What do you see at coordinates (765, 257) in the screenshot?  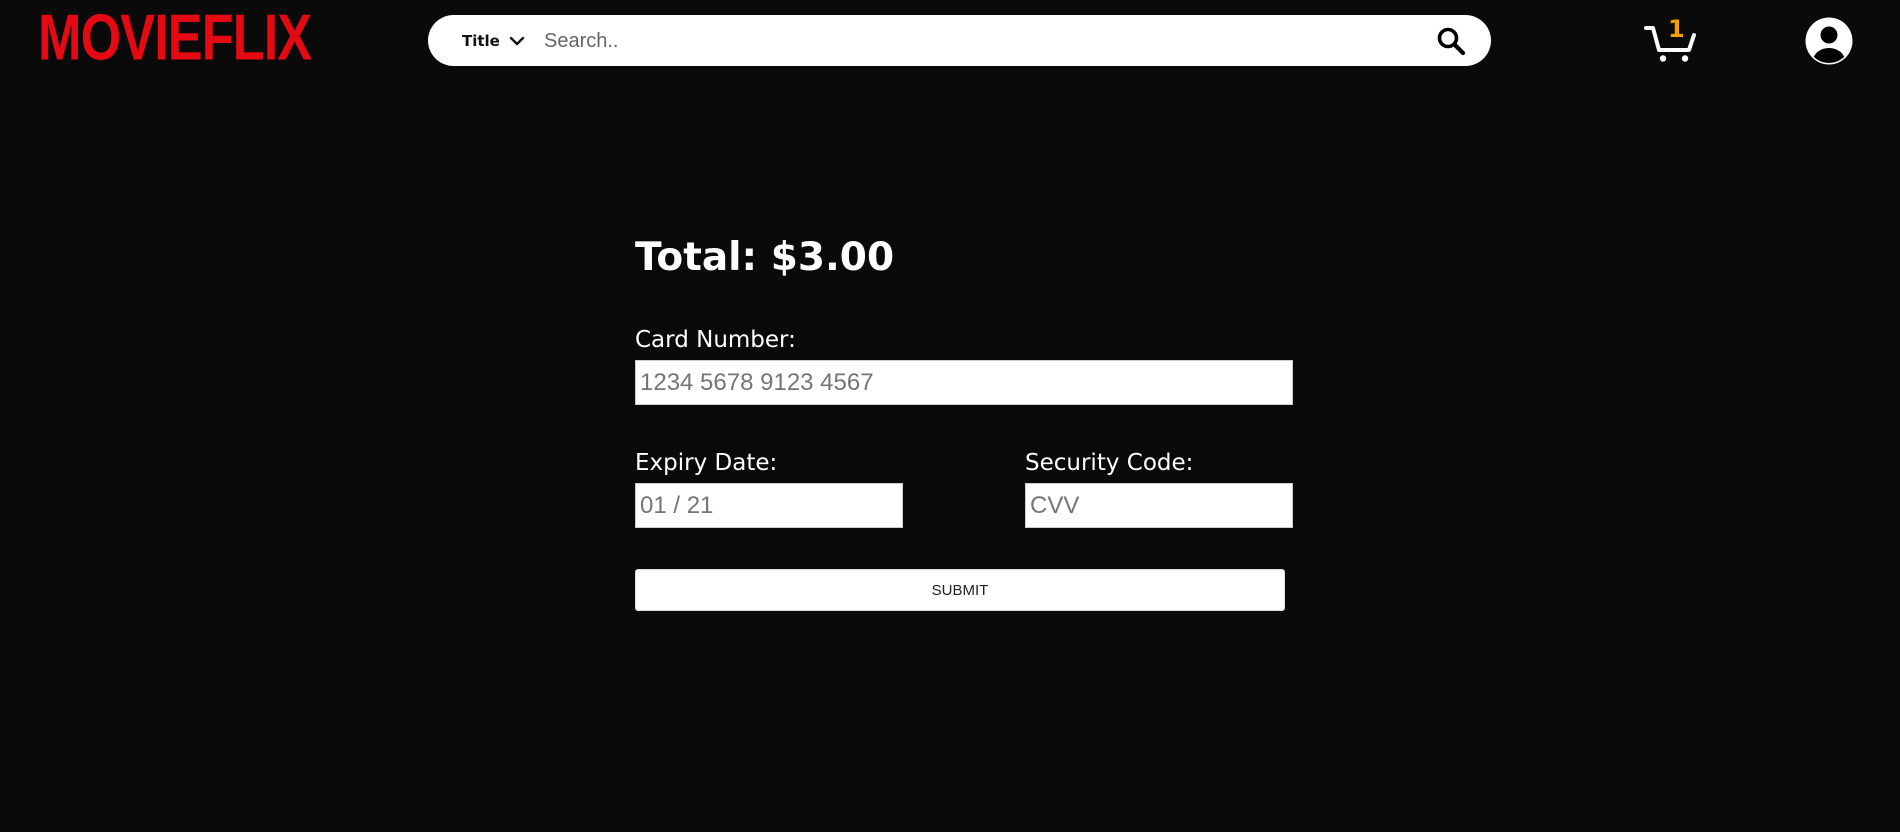 I see `order-total: Total: $3.00` at bounding box center [765, 257].